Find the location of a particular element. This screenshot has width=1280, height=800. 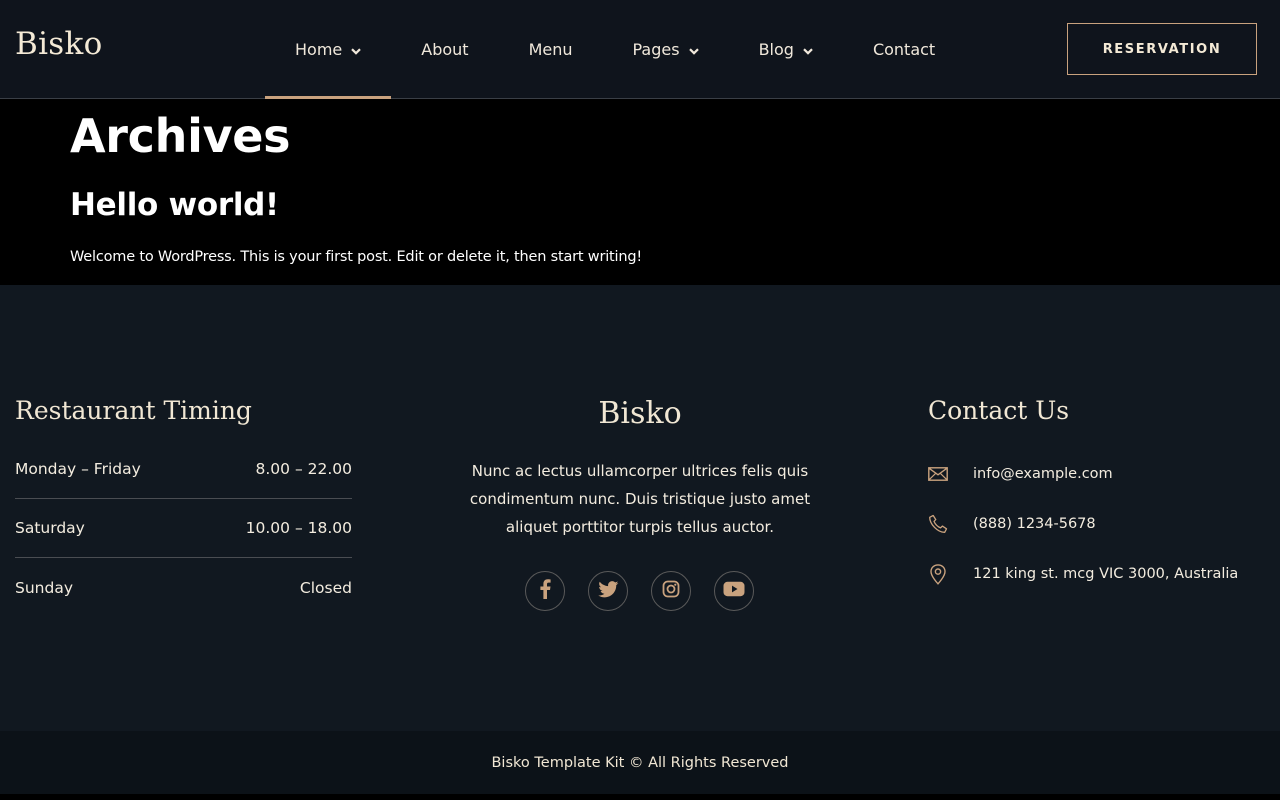

nav-item-label: Menu is located at coordinates (550, 49).